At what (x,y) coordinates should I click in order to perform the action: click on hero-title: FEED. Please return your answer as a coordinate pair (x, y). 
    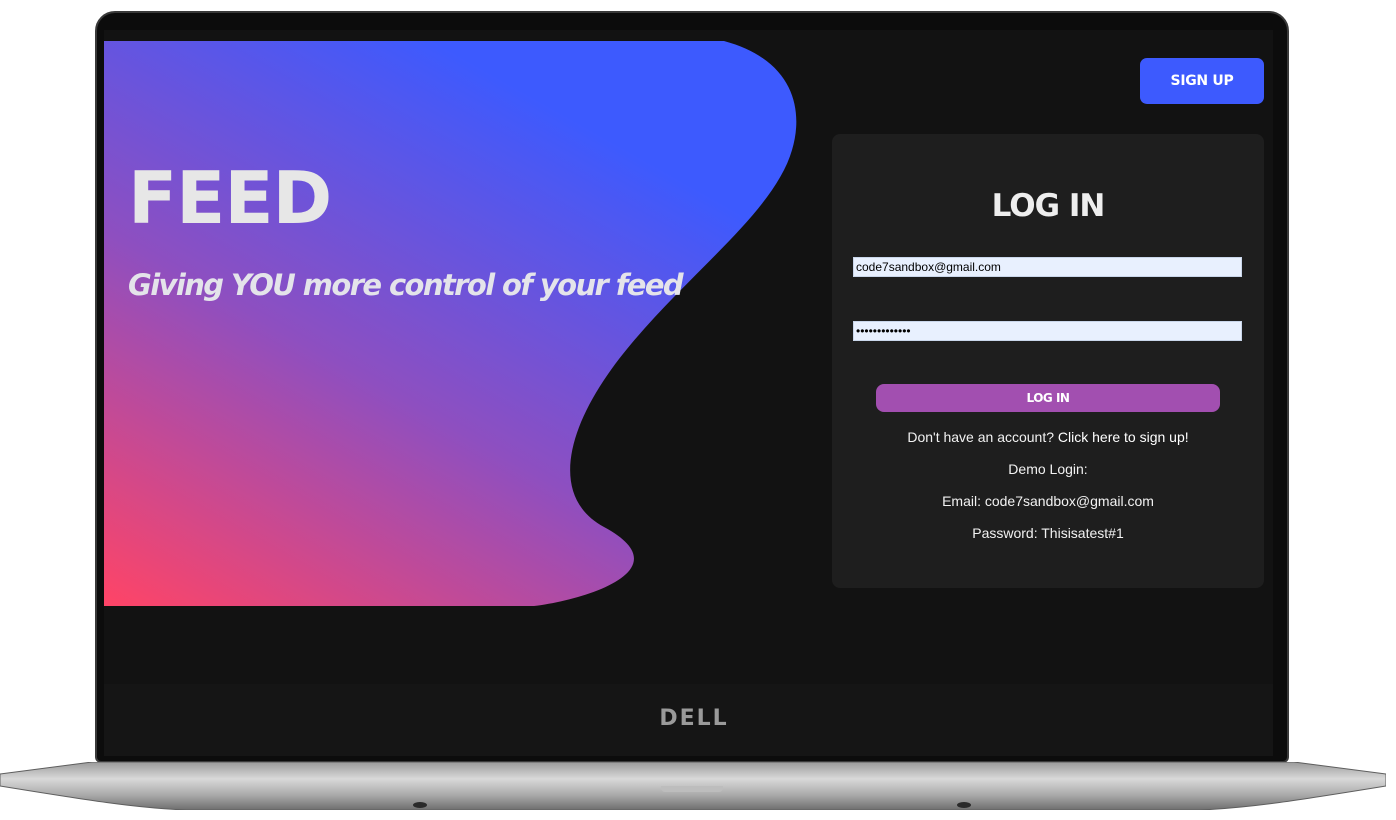
    Looking at the image, I should click on (230, 198).